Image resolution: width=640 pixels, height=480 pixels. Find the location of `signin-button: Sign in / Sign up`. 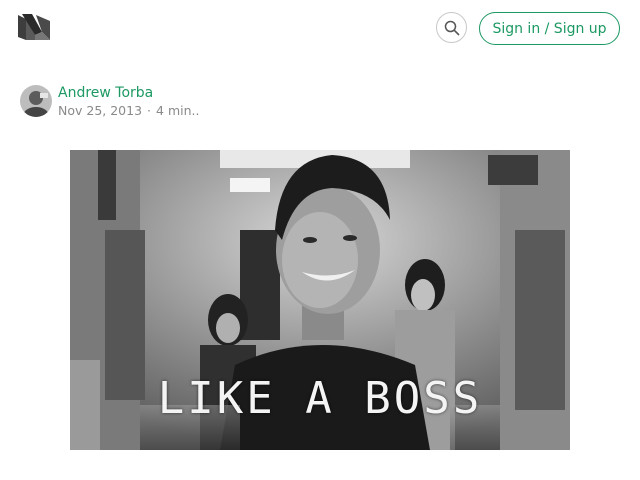

signin-button: Sign in / Sign up is located at coordinates (549, 28).